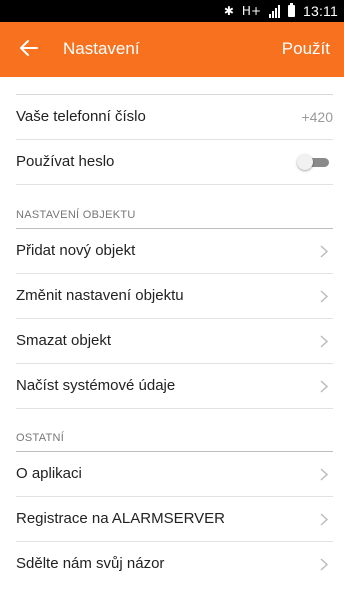 The image size is (344, 608). What do you see at coordinates (64, 340) in the screenshot?
I see `menu-item-label: Smazat objekt` at bounding box center [64, 340].